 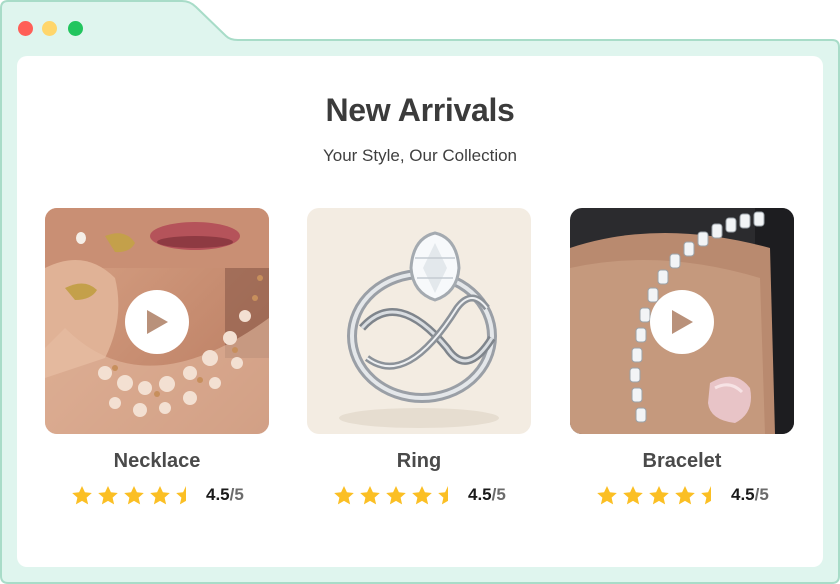 I want to click on page-title: New Arrivals, so click(x=420, y=110).